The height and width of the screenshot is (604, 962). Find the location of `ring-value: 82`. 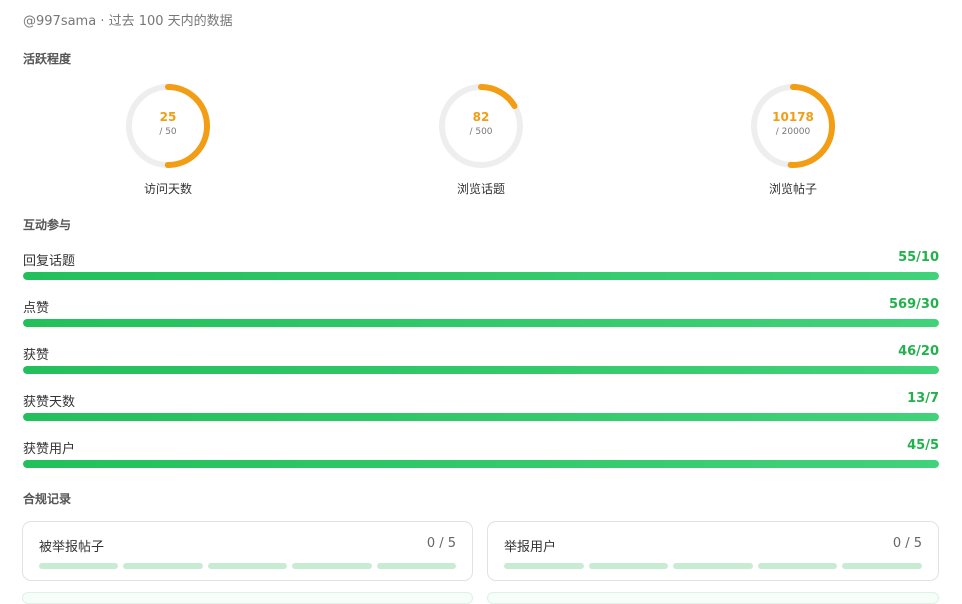

ring-value: 82 is located at coordinates (481, 117).